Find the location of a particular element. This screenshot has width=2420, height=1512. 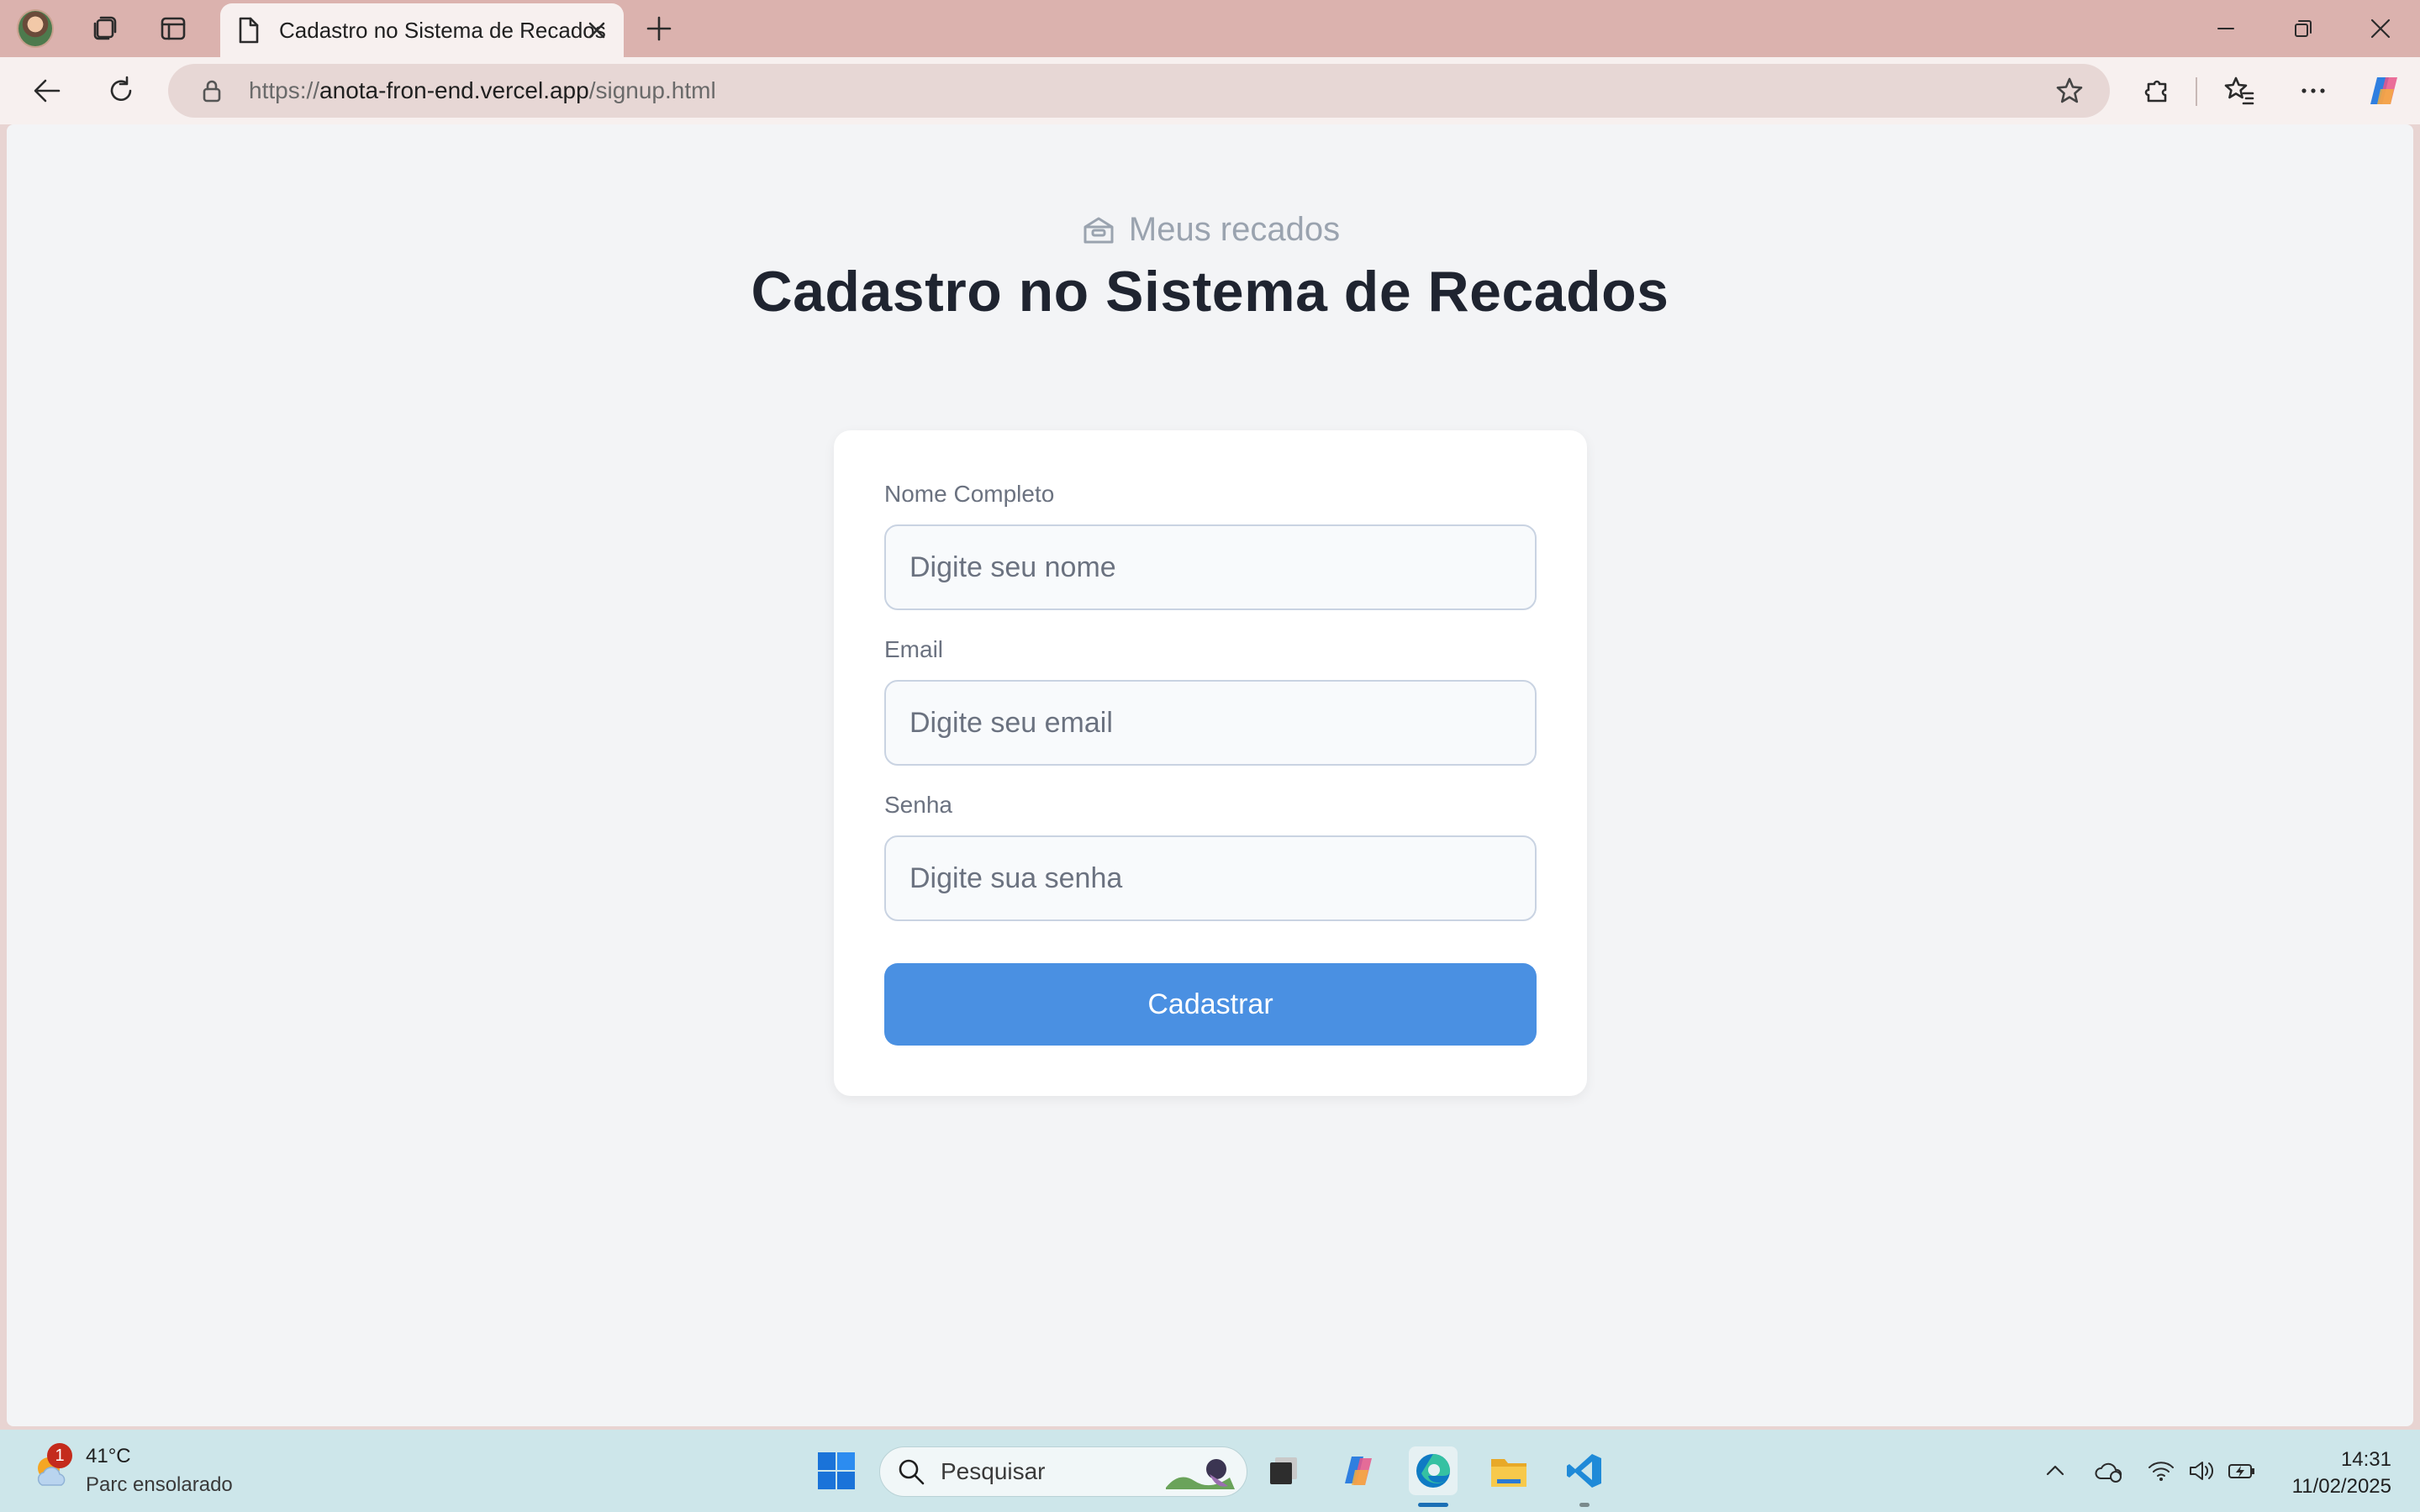

tray-wifi is located at coordinates (2161, 1471).